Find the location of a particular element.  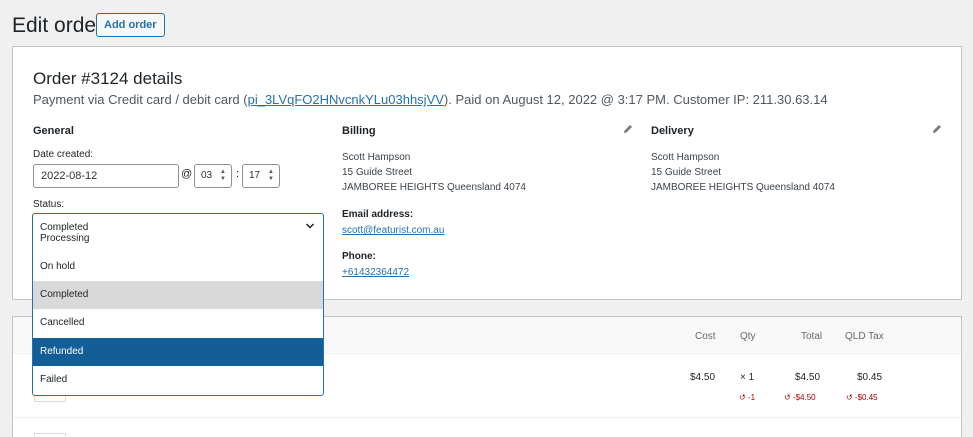

chevron-down-icon is located at coordinates (310, 226).